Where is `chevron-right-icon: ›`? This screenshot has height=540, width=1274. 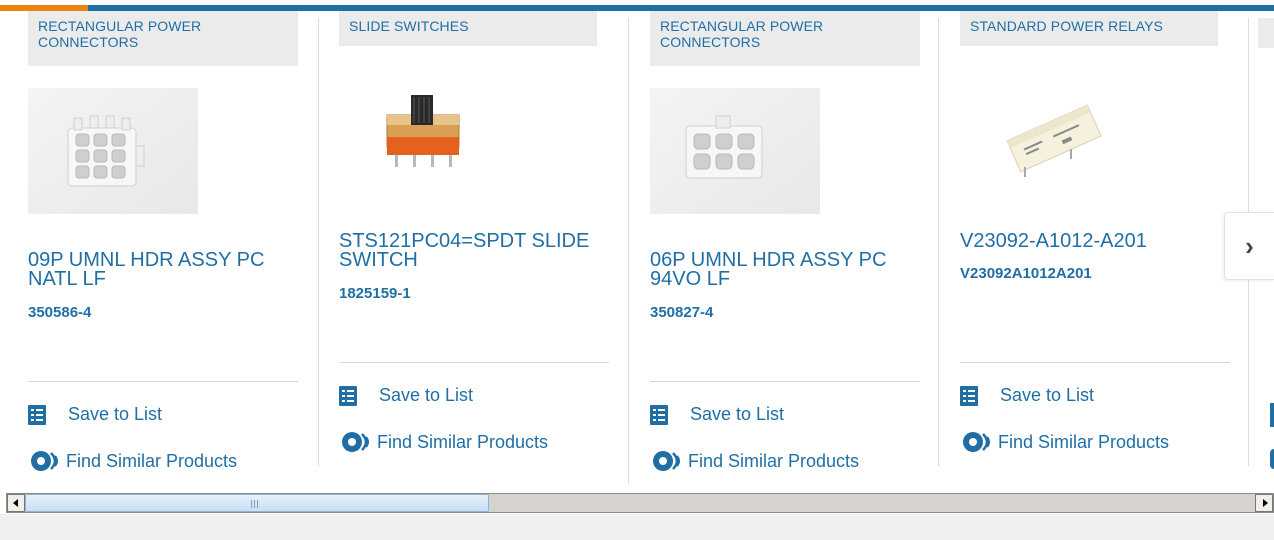
chevron-right-icon: › is located at coordinates (1249, 245).